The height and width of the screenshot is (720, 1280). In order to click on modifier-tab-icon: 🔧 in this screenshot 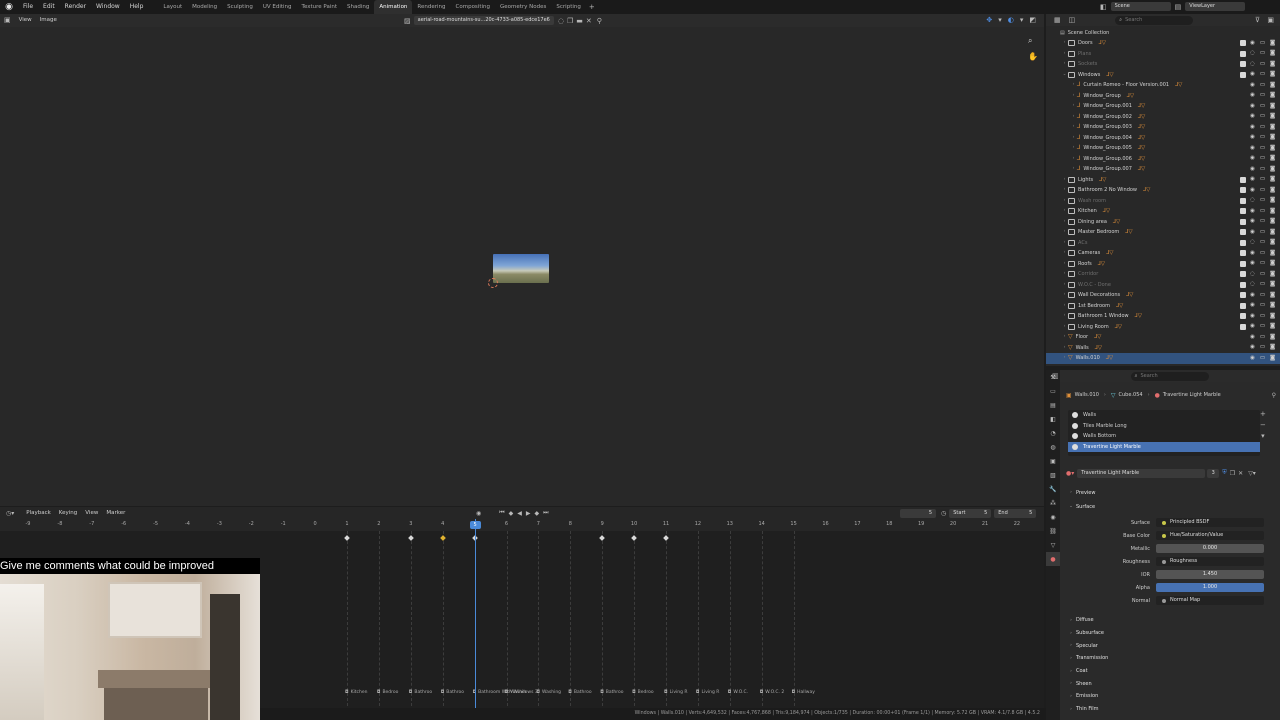, I will do `click(1053, 489)`.